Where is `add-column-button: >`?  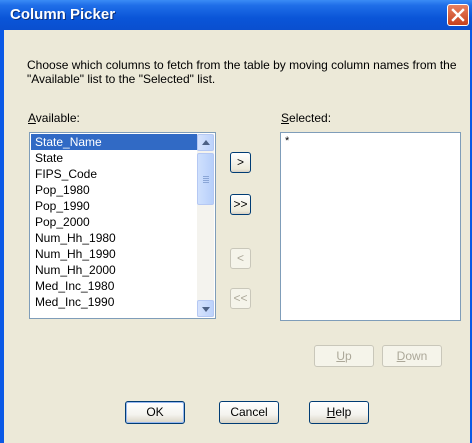
add-column-button: > is located at coordinates (240, 162).